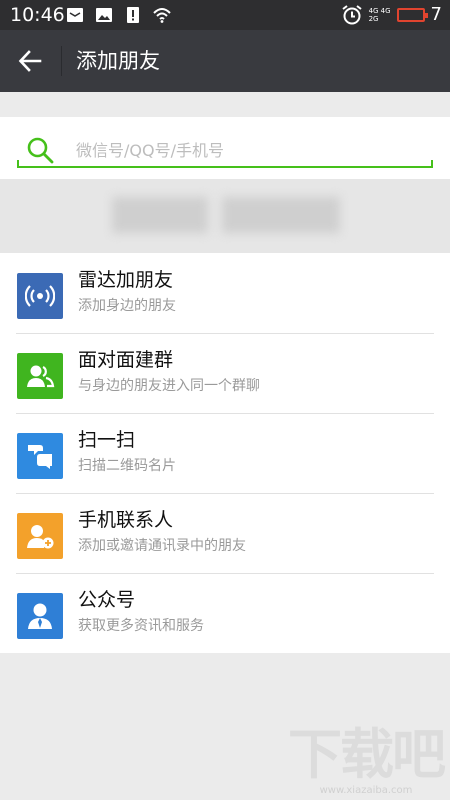 The width and height of the screenshot is (450, 800). I want to click on search-input, so click(246, 150).